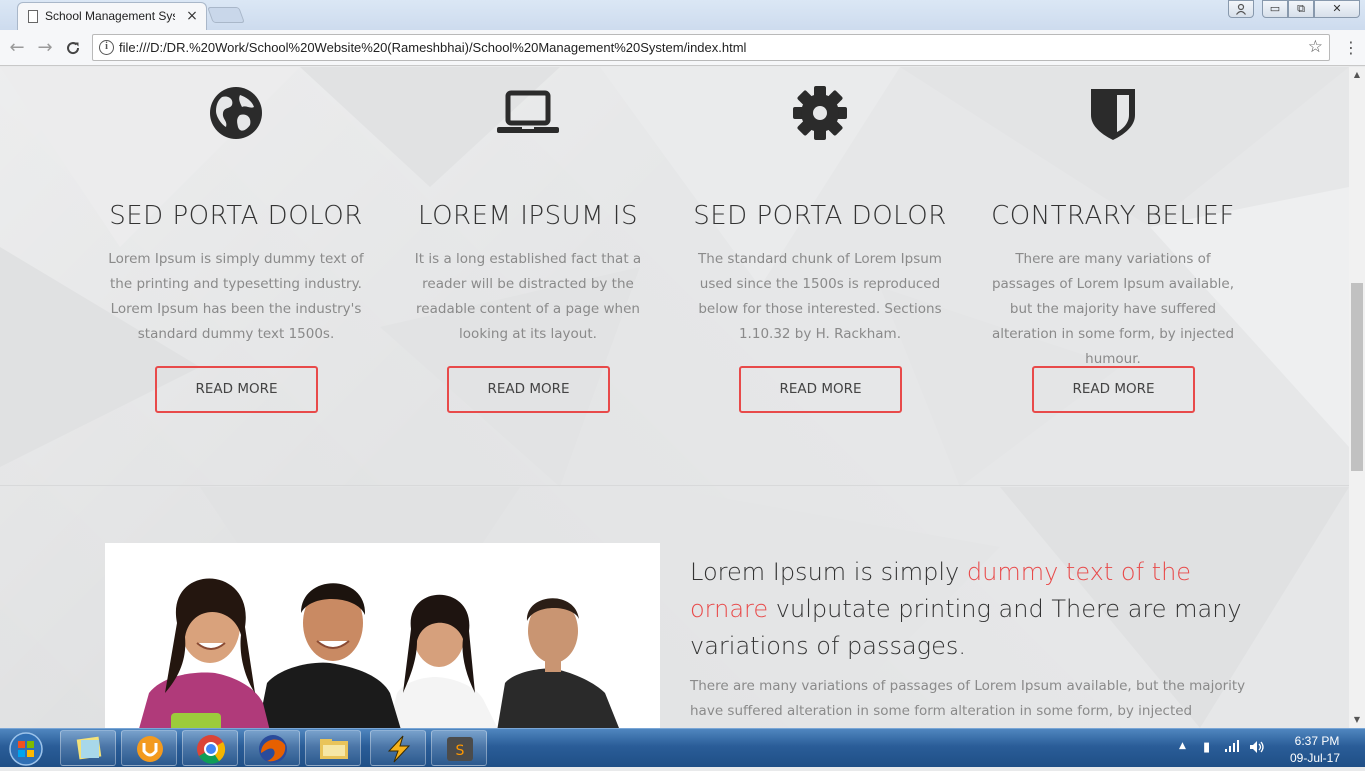  What do you see at coordinates (1357, 720) in the screenshot?
I see `scroll-down-arrow-icon: ▼` at bounding box center [1357, 720].